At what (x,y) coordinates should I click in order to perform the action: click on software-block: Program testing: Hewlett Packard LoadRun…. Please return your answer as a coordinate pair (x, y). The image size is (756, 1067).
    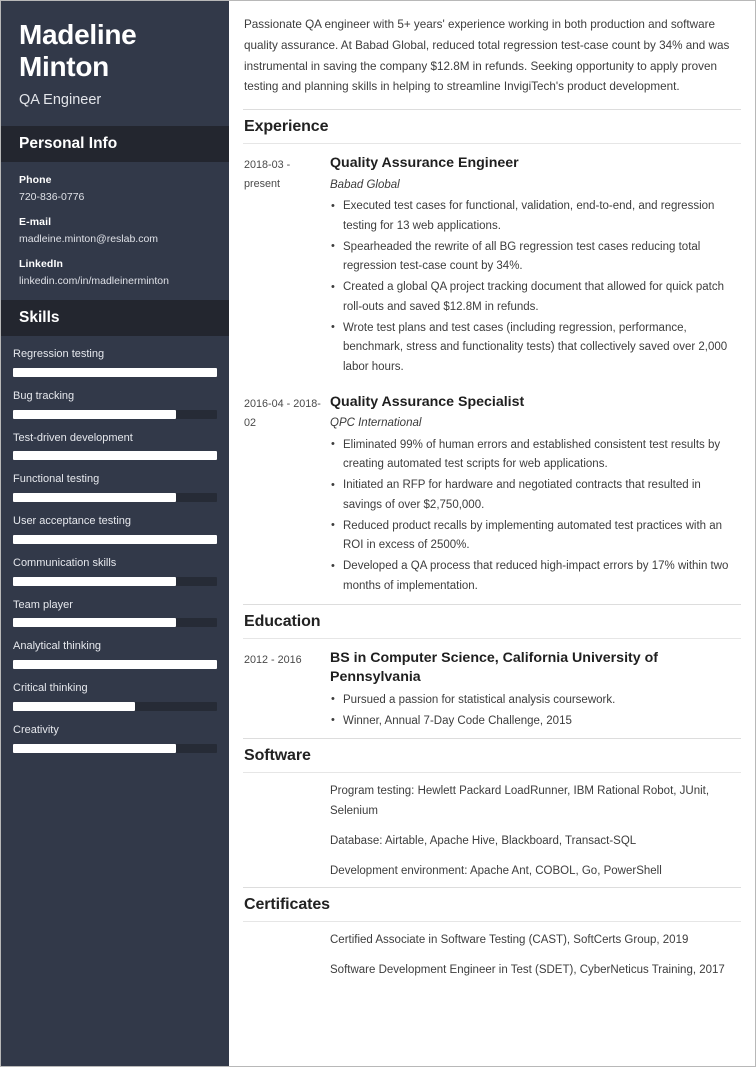
    Looking at the image, I should click on (492, 829).